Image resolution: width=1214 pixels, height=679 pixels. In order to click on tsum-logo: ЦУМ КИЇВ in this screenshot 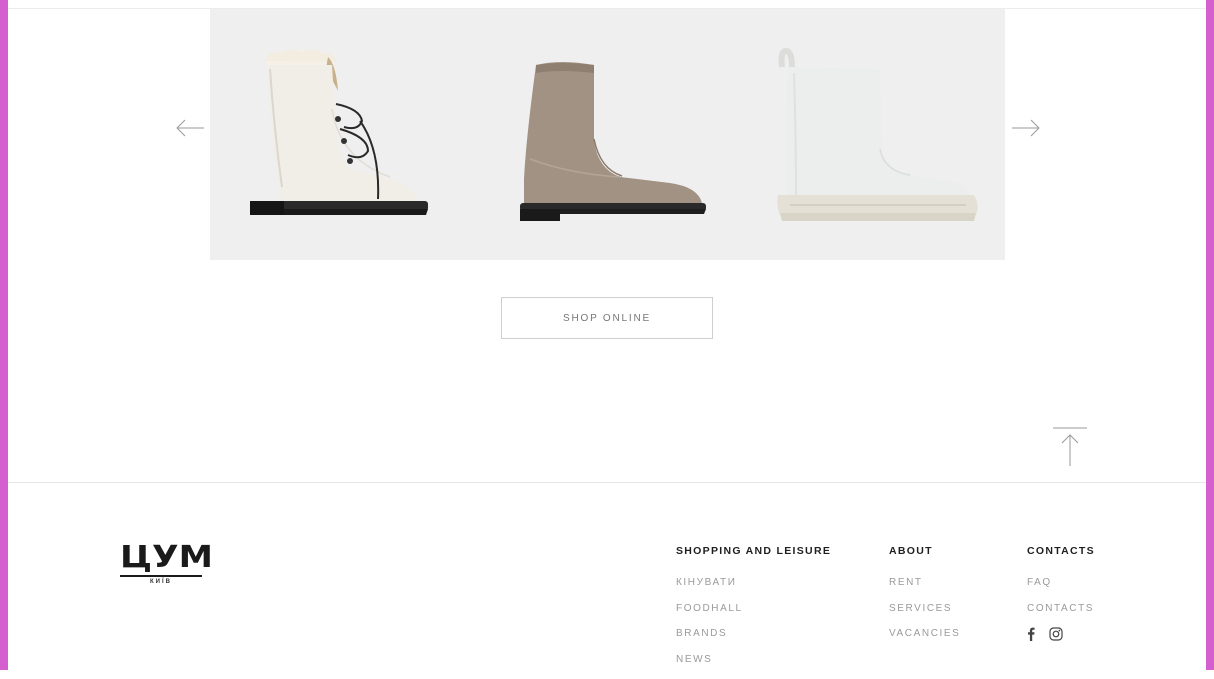, I will do `click(166, 567)`.